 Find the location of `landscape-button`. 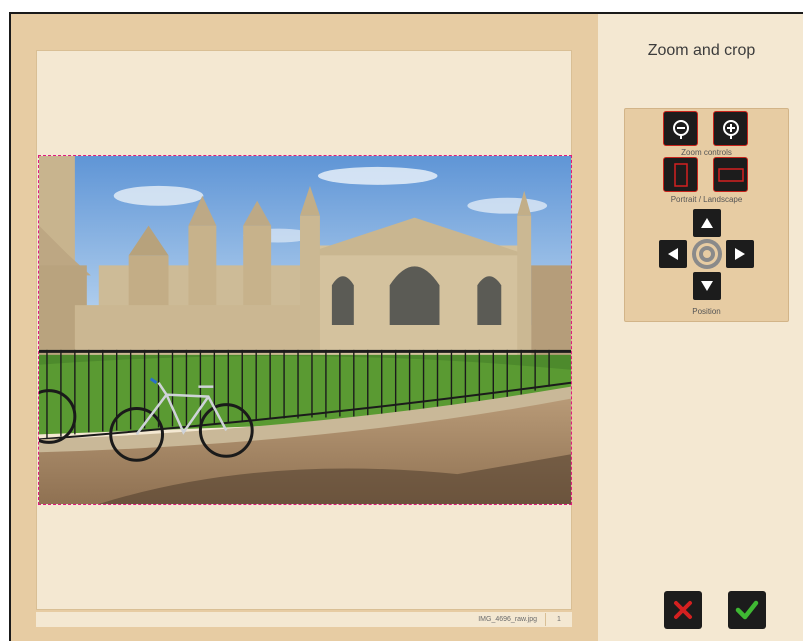

landscape-button is located at coordinates (730, 174).